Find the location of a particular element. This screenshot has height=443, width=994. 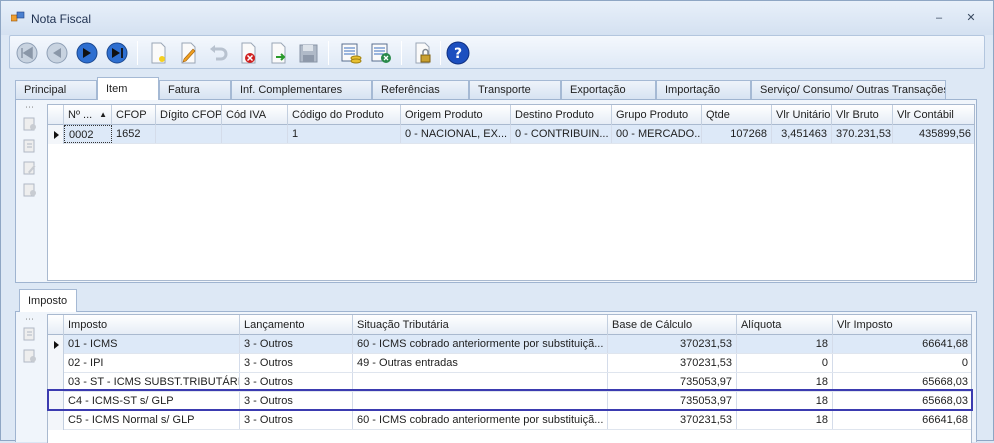

header-vlr-imposto: Vlr Imposto is located at coordinates (902, 325).